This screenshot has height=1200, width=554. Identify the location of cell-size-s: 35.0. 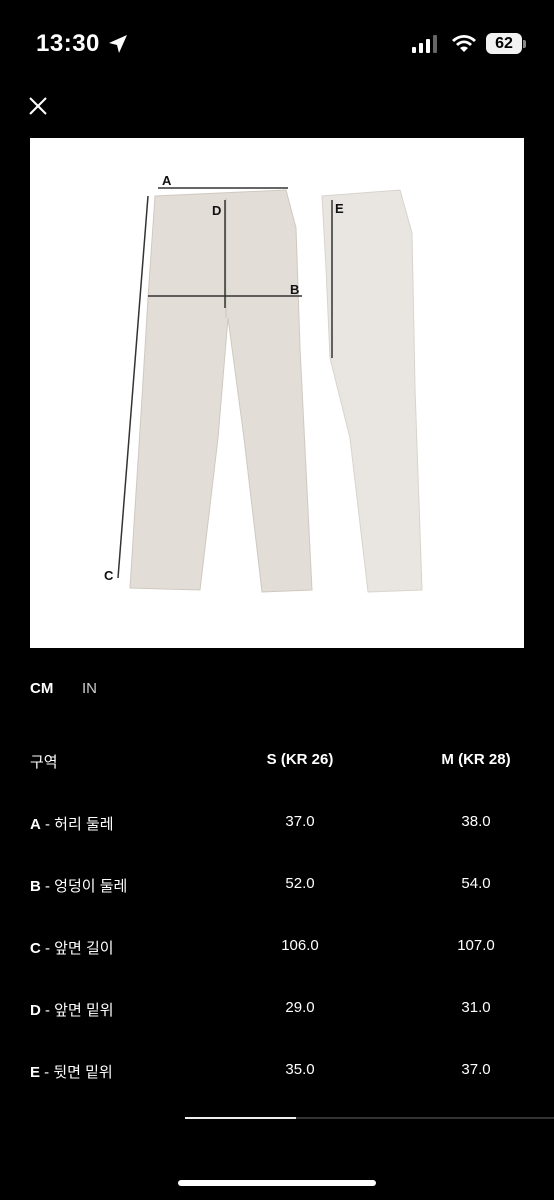
(300, 1069).